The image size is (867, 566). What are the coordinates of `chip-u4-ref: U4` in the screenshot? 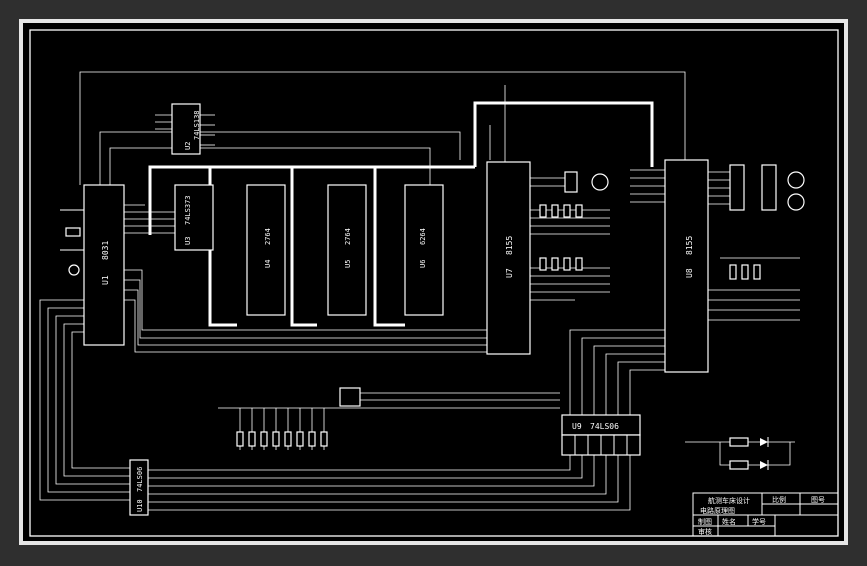 It's located at (268, 264).